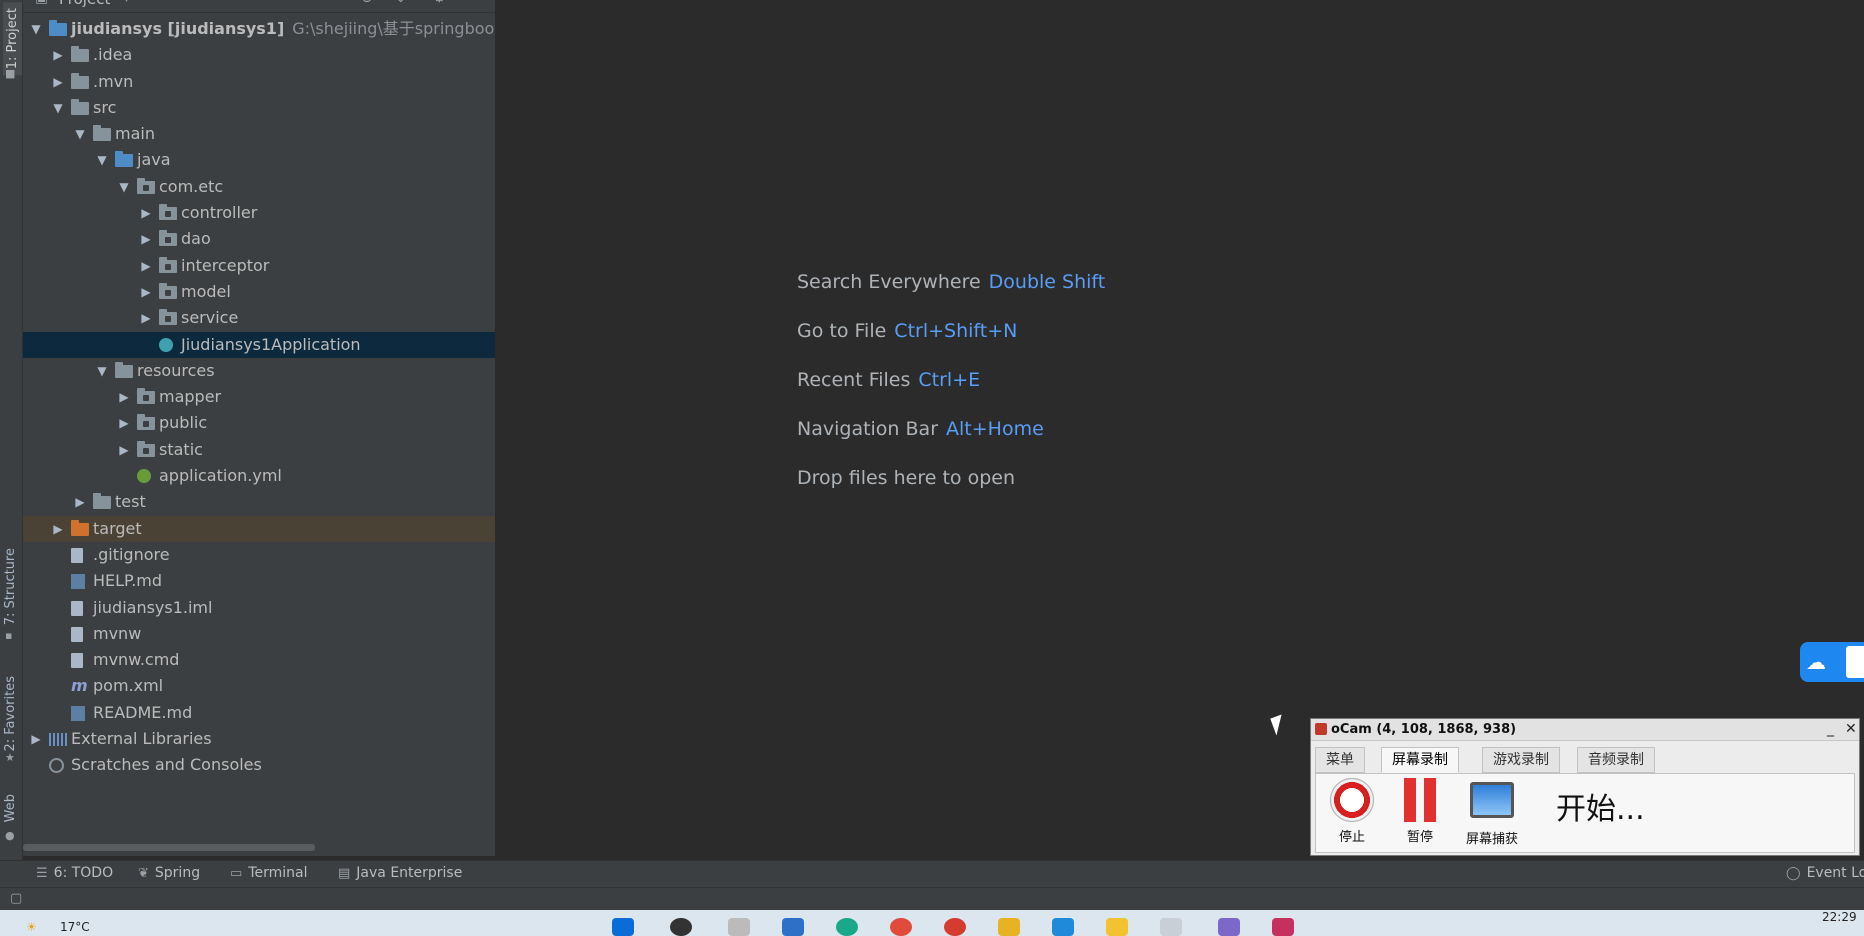  What do you see at coordinates (126, 3) in the screenshot?
I see `chevron-down-icon: ▾` at bounding box center [126, 3].